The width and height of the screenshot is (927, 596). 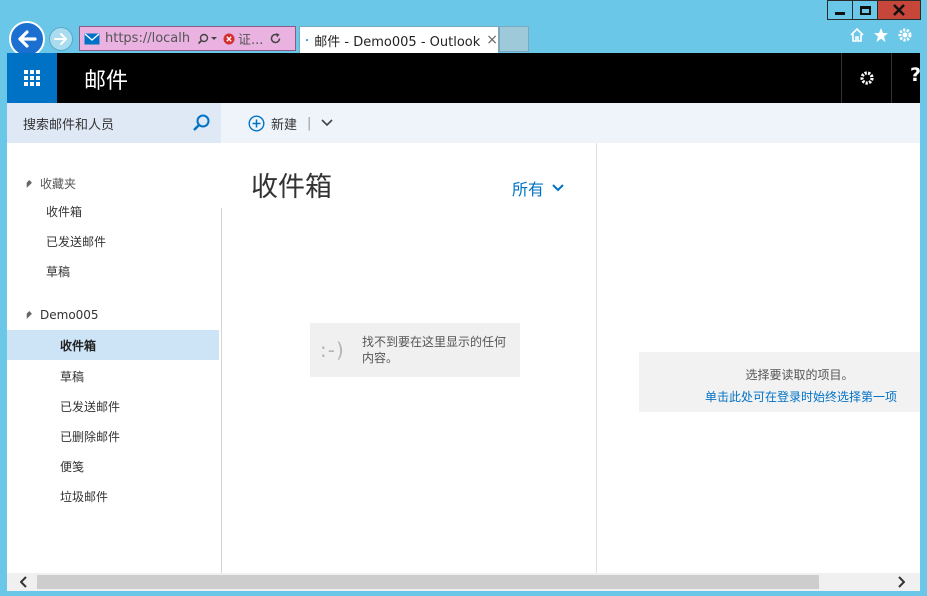 I want to click on help-button: ?, so click(x=905, y=78).